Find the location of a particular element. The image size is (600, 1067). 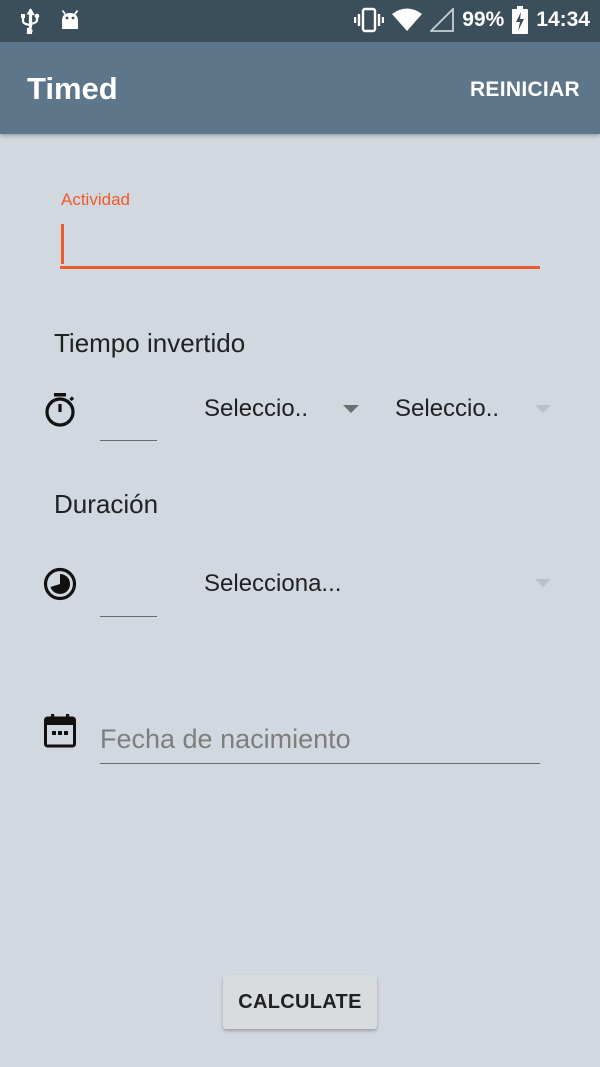

app-bar: Timed REINICIAR is located at coordinates (300, 88).